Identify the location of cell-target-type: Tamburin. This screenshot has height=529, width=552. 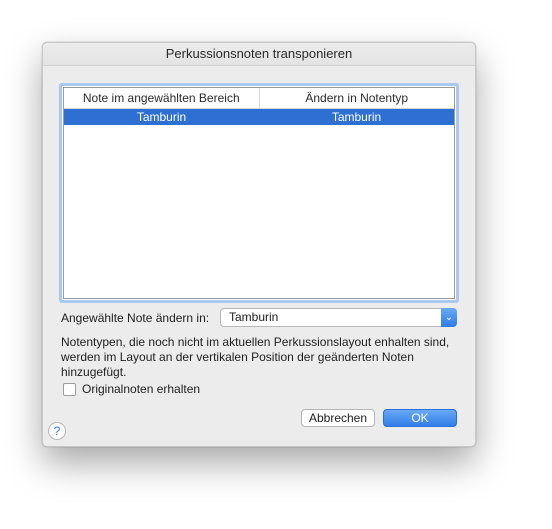
(356, 117).